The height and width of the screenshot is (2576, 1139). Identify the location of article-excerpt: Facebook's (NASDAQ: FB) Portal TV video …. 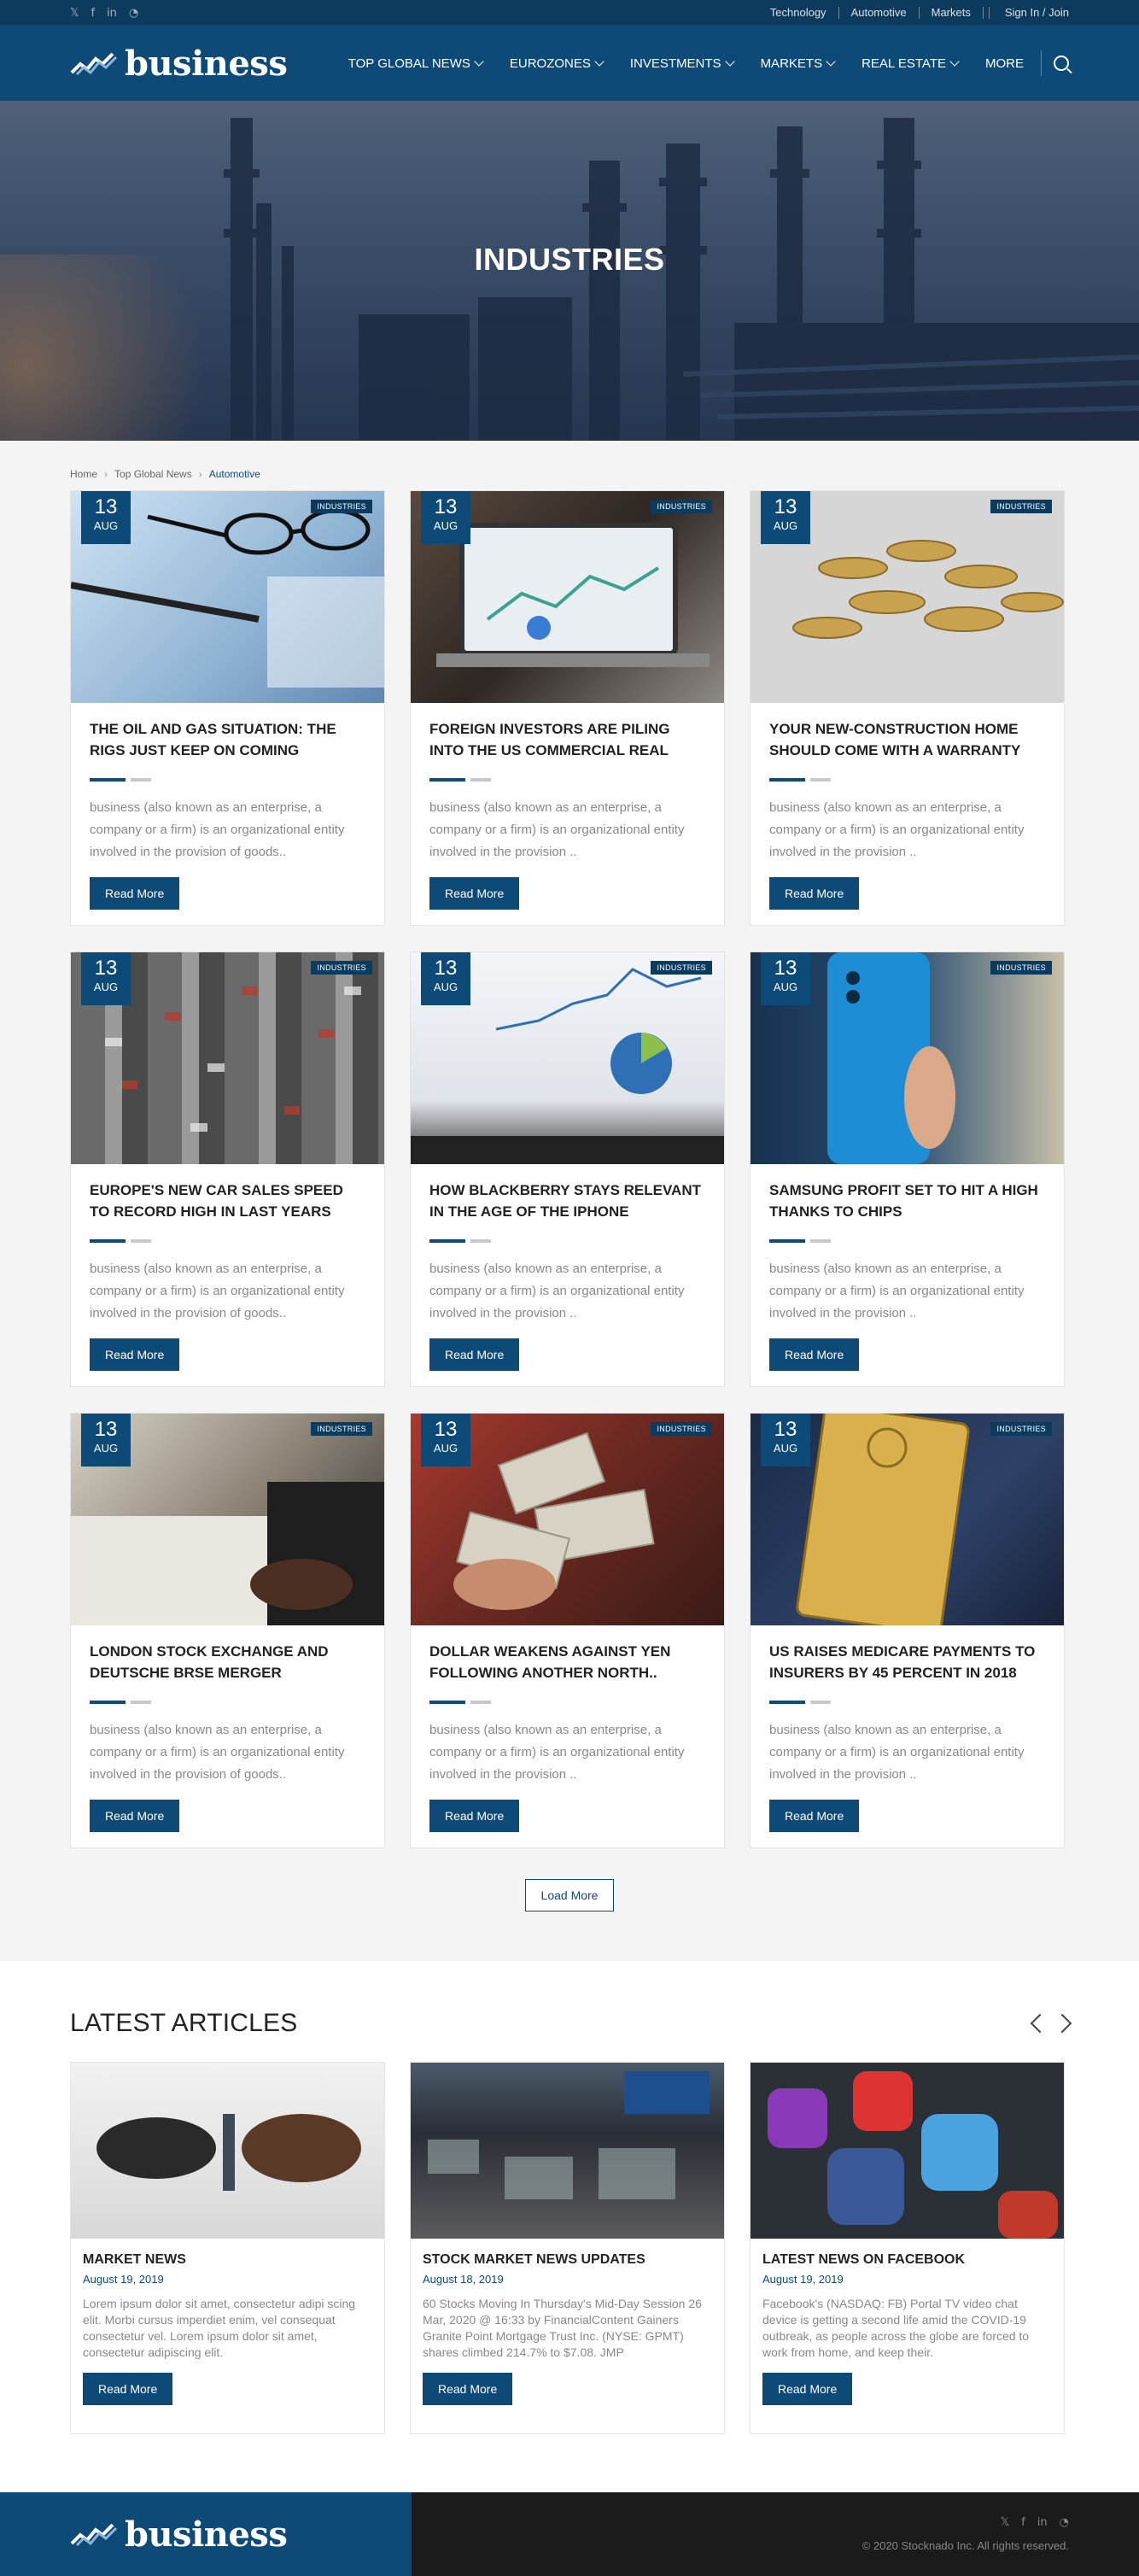
(896, 2328).